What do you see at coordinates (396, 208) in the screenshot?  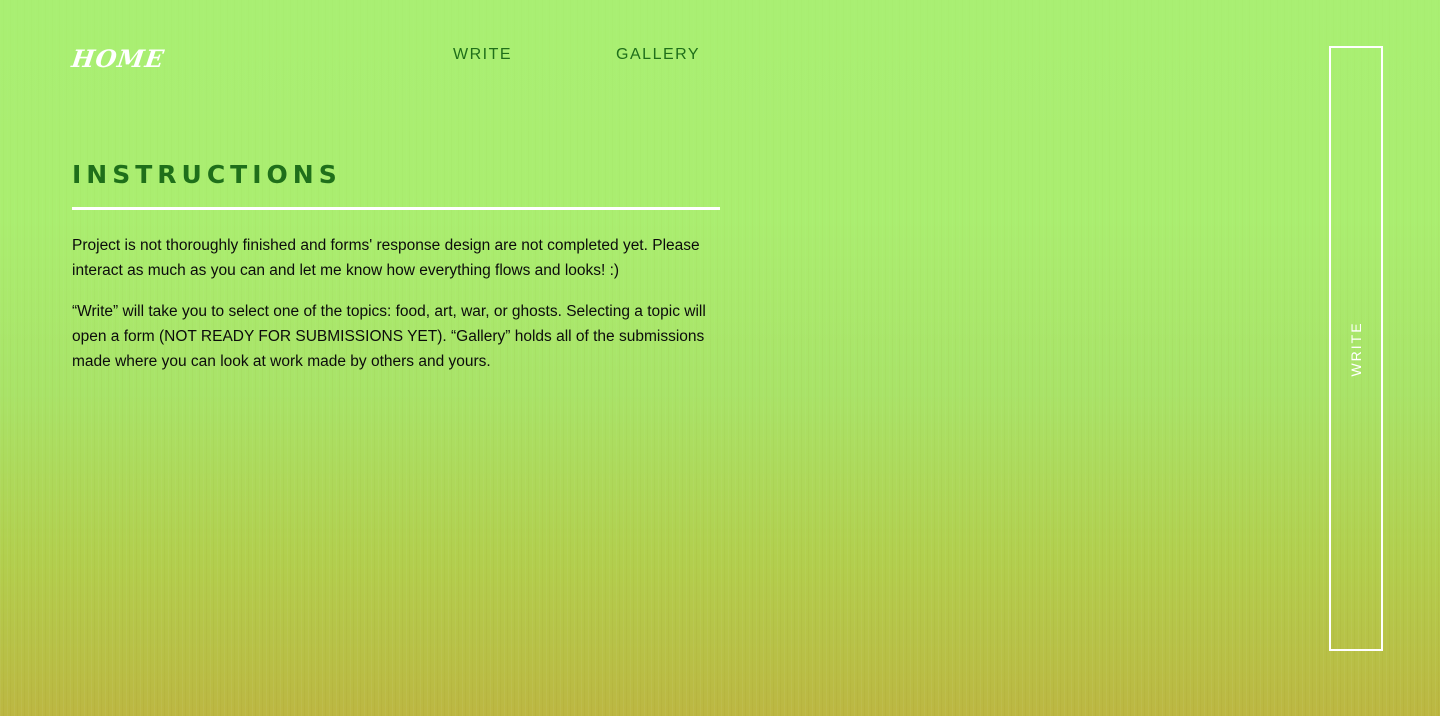 I see `title-divider` at bounding box center [396, 208].